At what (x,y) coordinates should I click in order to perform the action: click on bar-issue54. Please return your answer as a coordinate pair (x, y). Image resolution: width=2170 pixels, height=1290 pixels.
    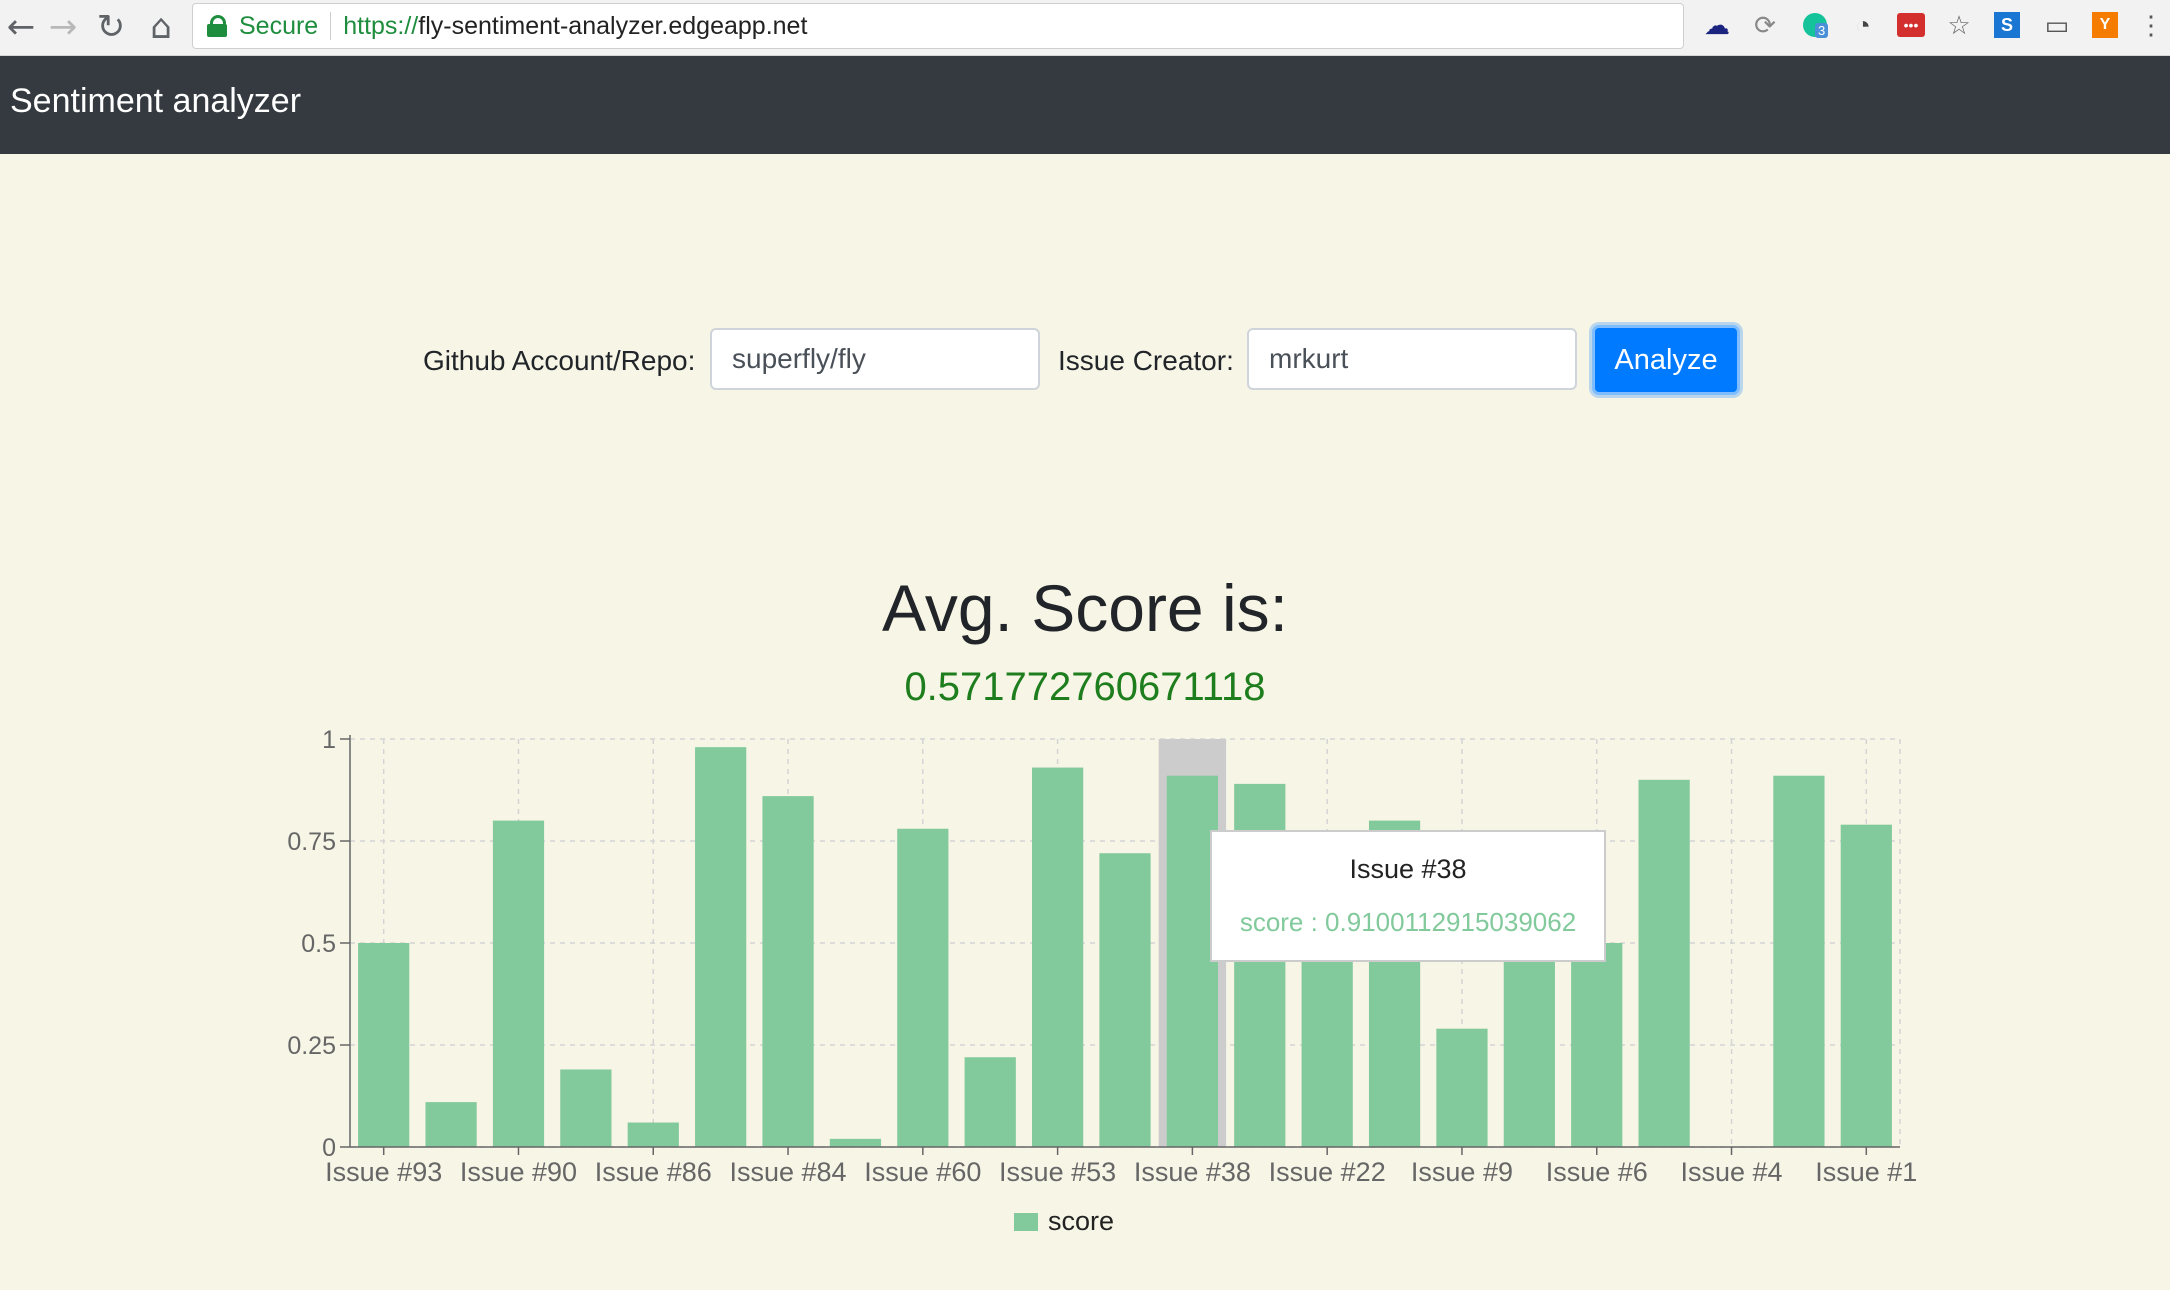
    Looking at the image, I should click on (990, 1102).